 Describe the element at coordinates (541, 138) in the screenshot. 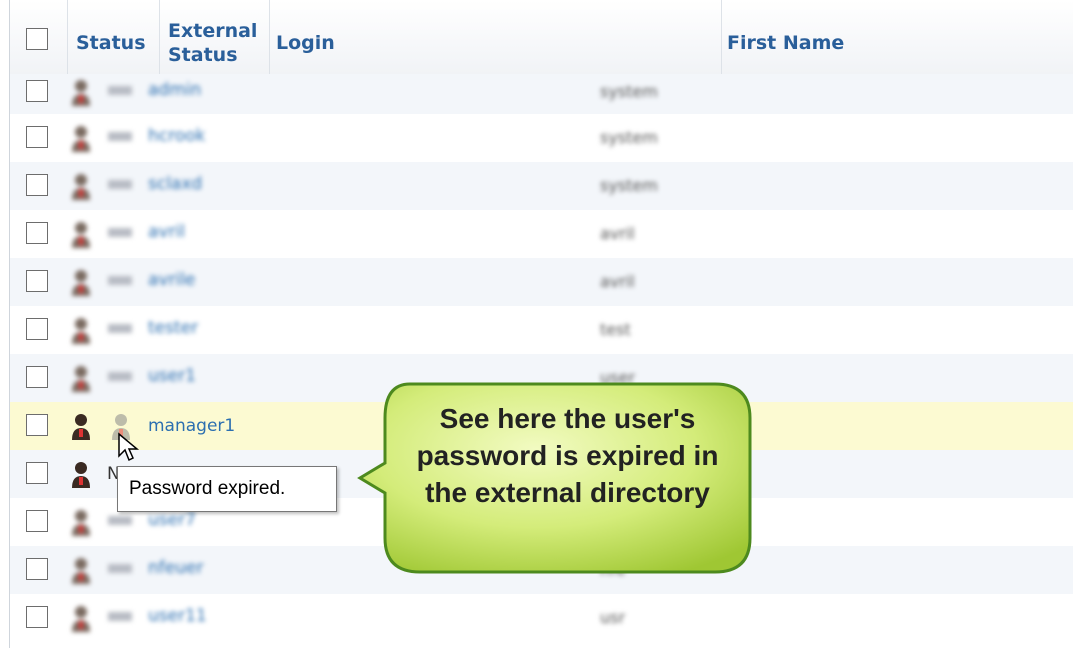

I see `table-row: hcrook system` at that location.